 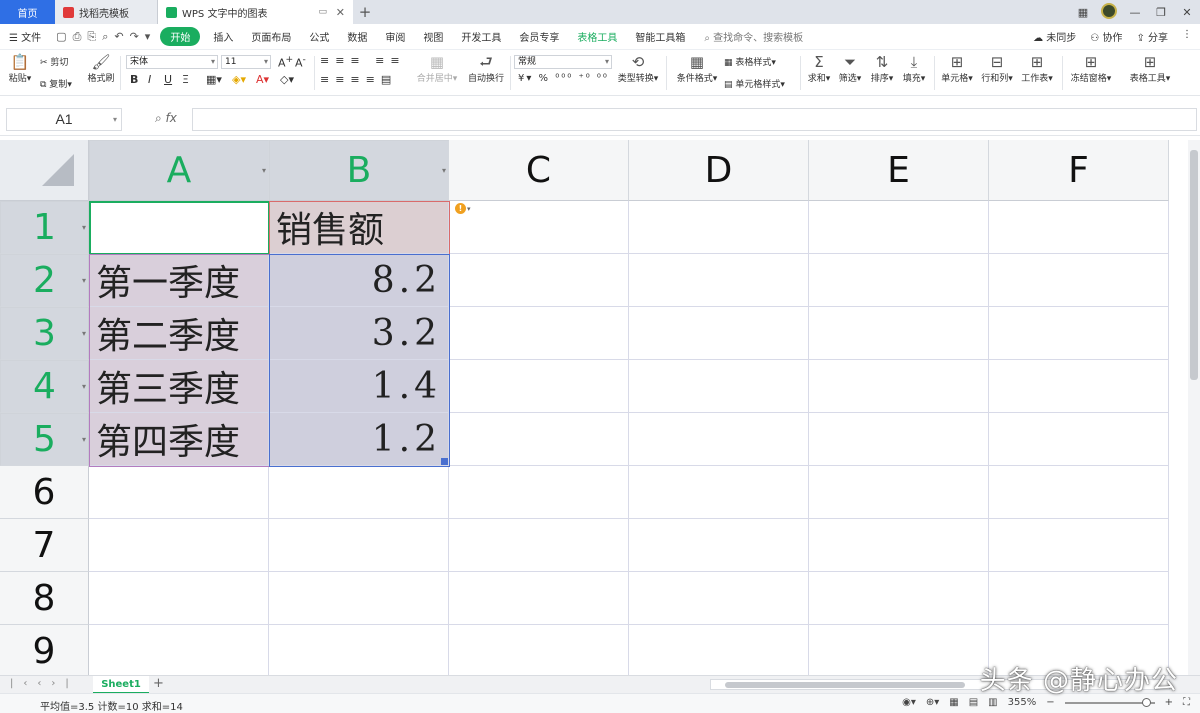 What do you see at coordinates (148, 37) in the screenshot?
I see `more-icon: ▾` at bounding box center [148, 37].